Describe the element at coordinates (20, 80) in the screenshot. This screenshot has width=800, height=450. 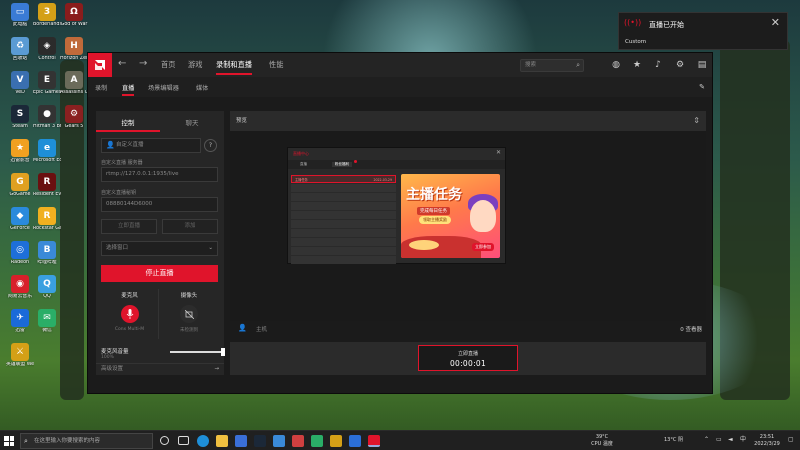
I see `app-icon: V` at that location.